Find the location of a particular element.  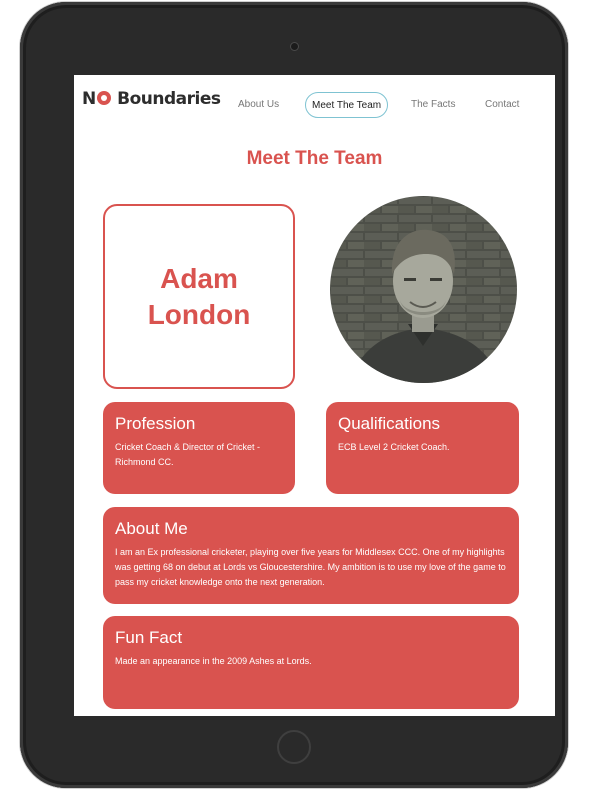

nav-contact: Contact is located at coordinates (502, 105).